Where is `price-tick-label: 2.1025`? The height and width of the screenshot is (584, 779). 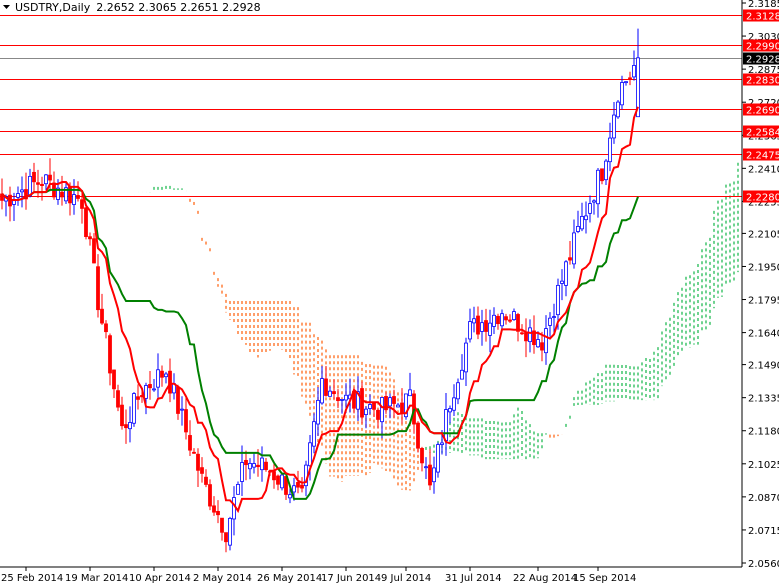
price-tick-label: 2.1025 is located at coordinates (763, 465).